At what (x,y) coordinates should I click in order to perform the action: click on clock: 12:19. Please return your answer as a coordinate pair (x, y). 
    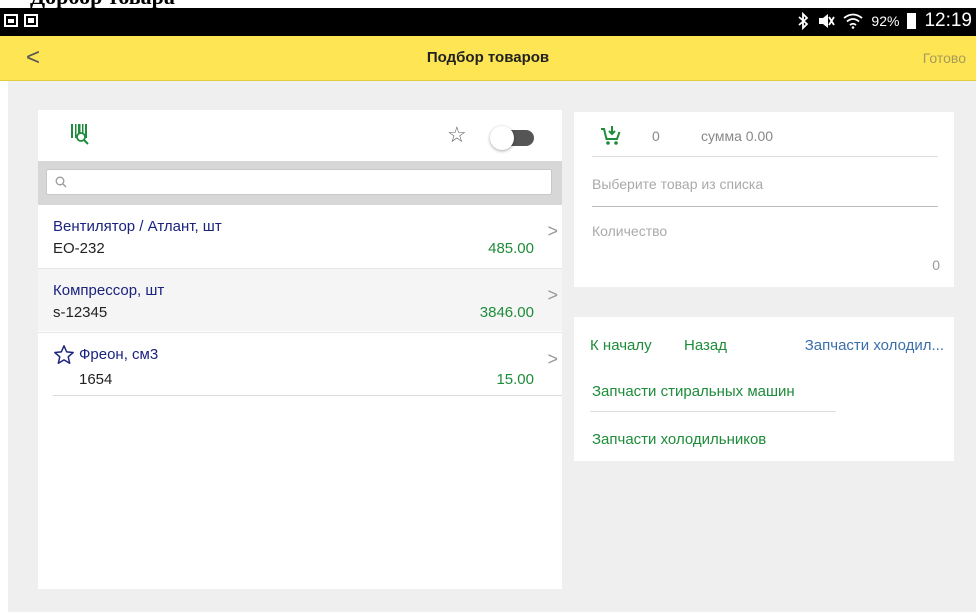
    Looking at the image, I should click on (948, 20).